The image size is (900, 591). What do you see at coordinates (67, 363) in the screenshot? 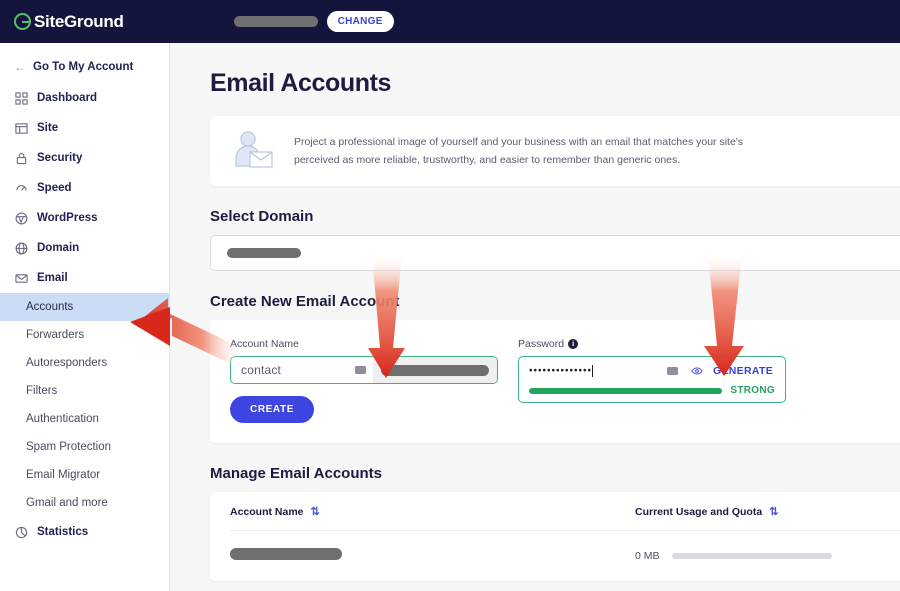
I see `sidebar-subitem-label: Autoresponders` at bounding box center [67, 363].